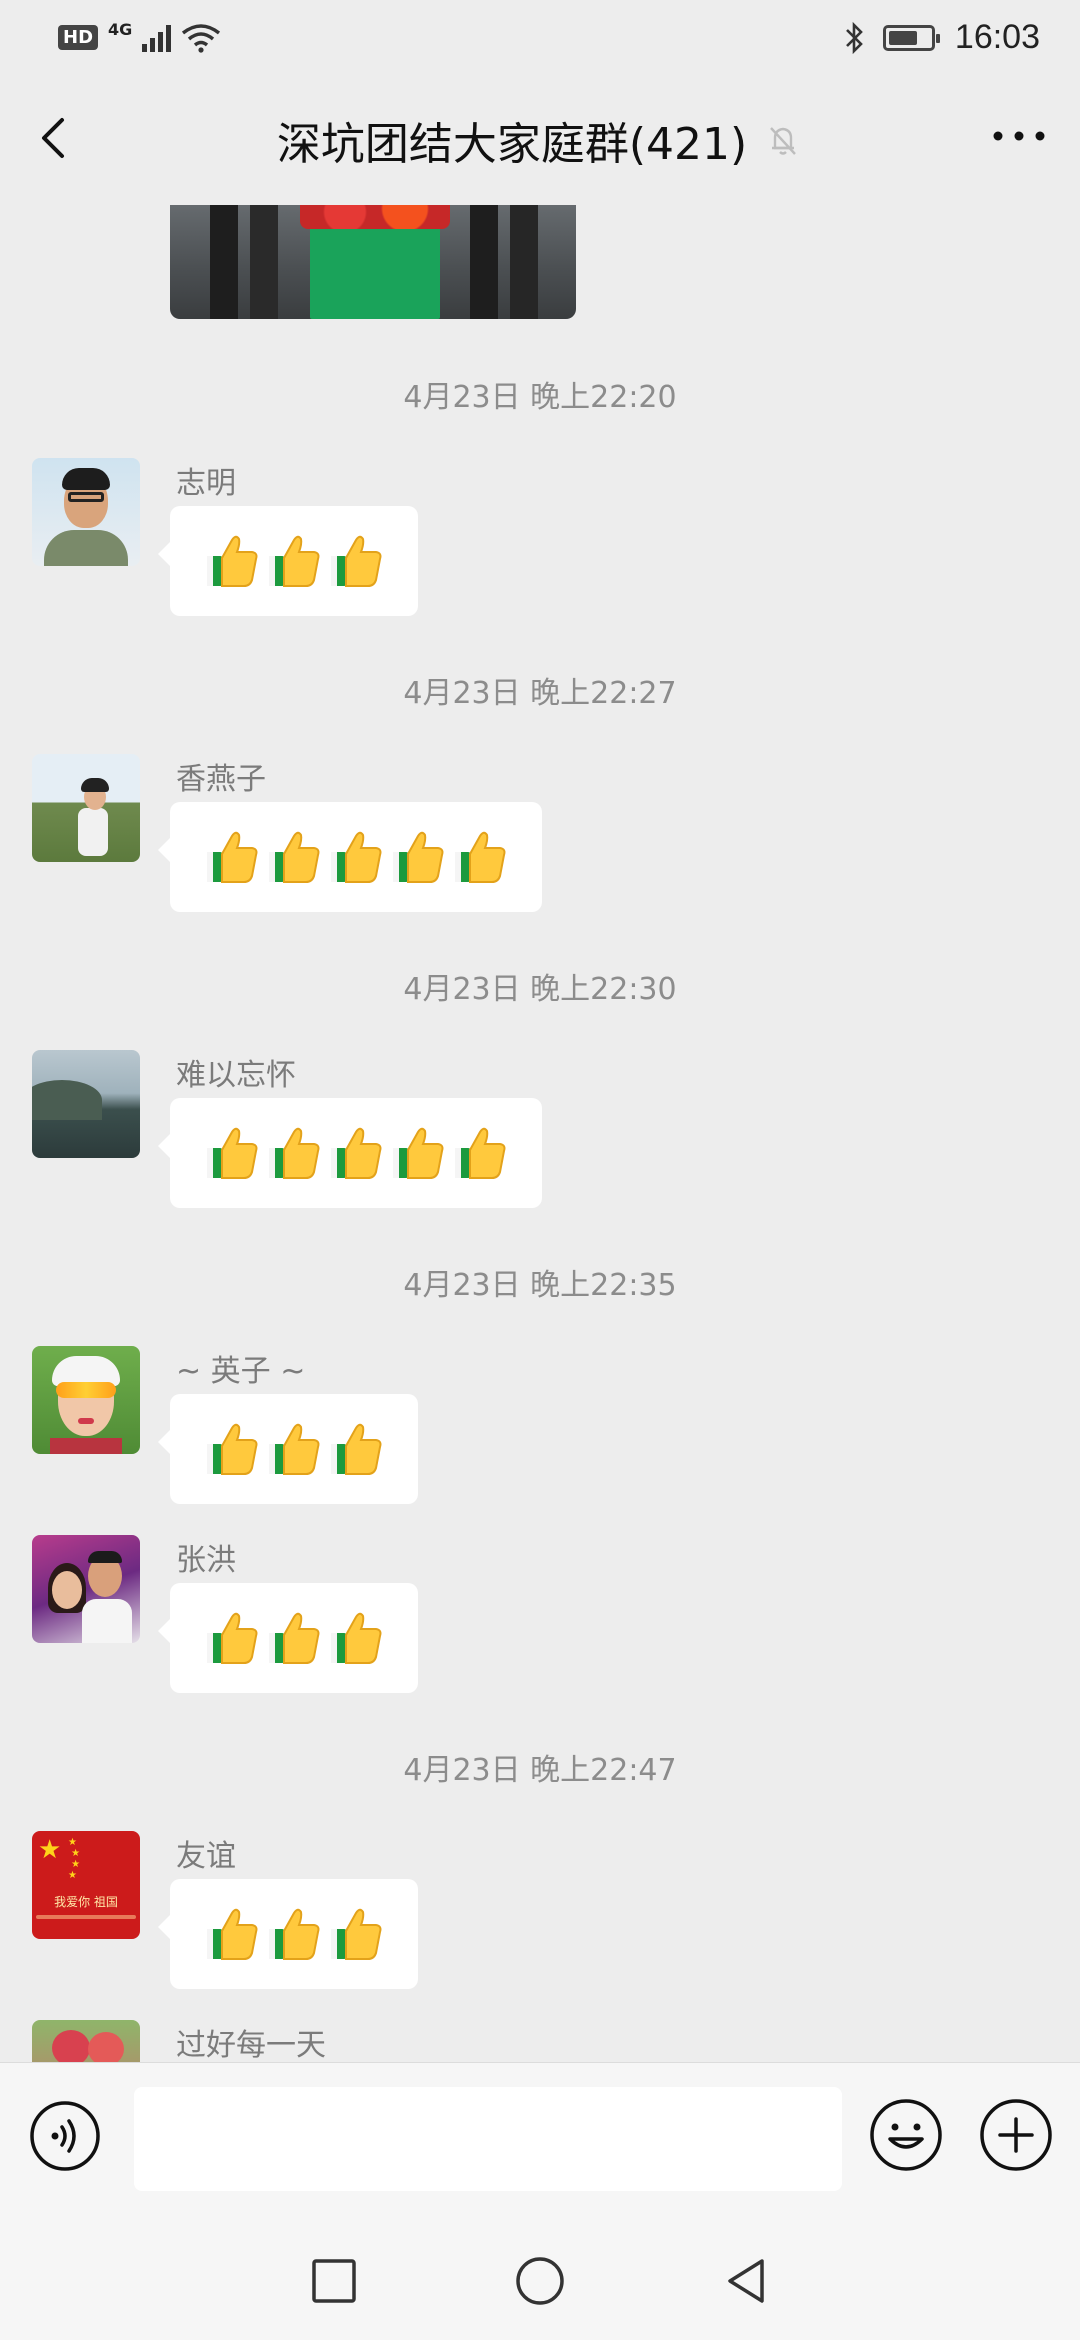 The image size is (1080, 2340). I want to click on message-item: 香燕子, so click(540, 833).